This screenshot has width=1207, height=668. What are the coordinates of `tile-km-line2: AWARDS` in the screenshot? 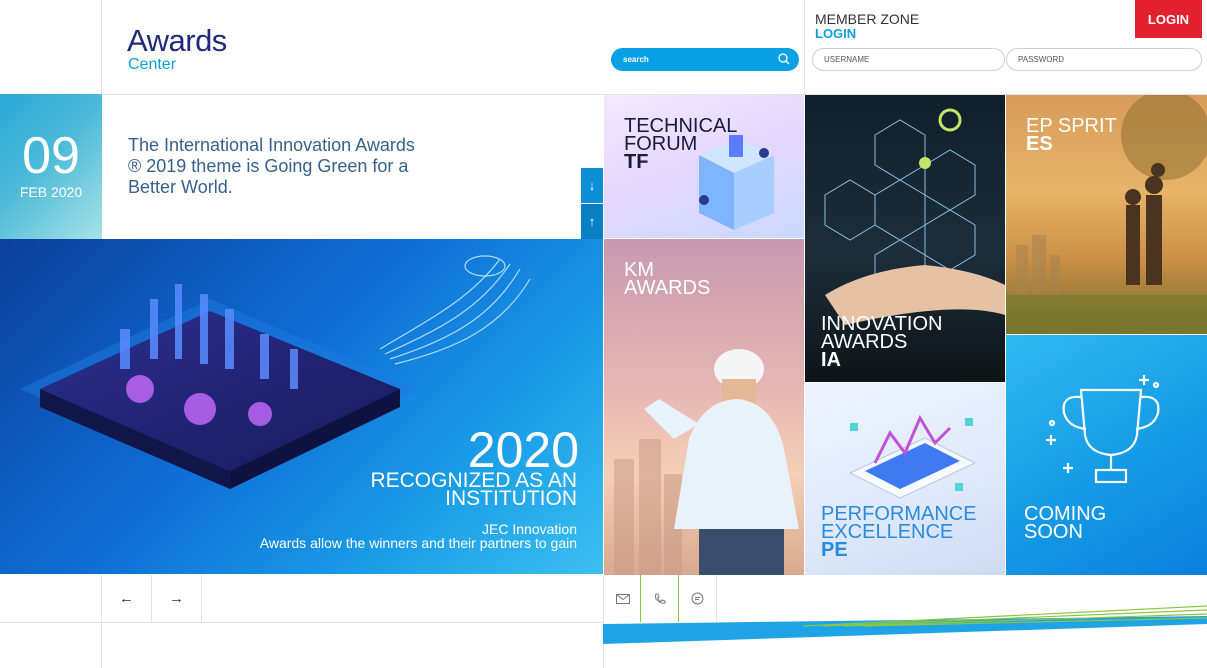 It's located at (667, 288).